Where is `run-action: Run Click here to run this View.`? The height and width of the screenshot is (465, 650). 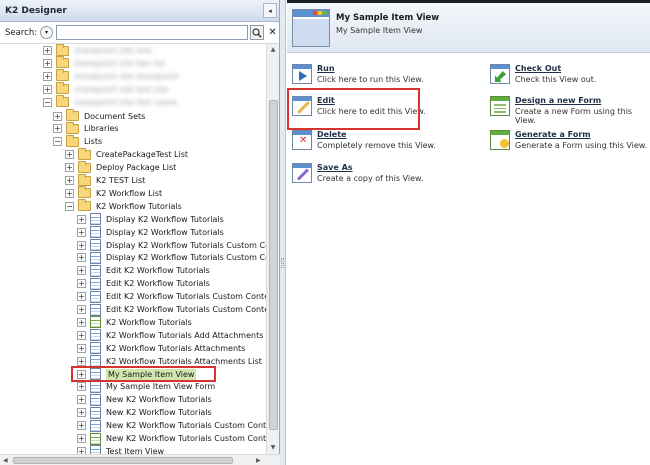
run-action: Run Click here to run this View. is located at coordinates (358, 74).